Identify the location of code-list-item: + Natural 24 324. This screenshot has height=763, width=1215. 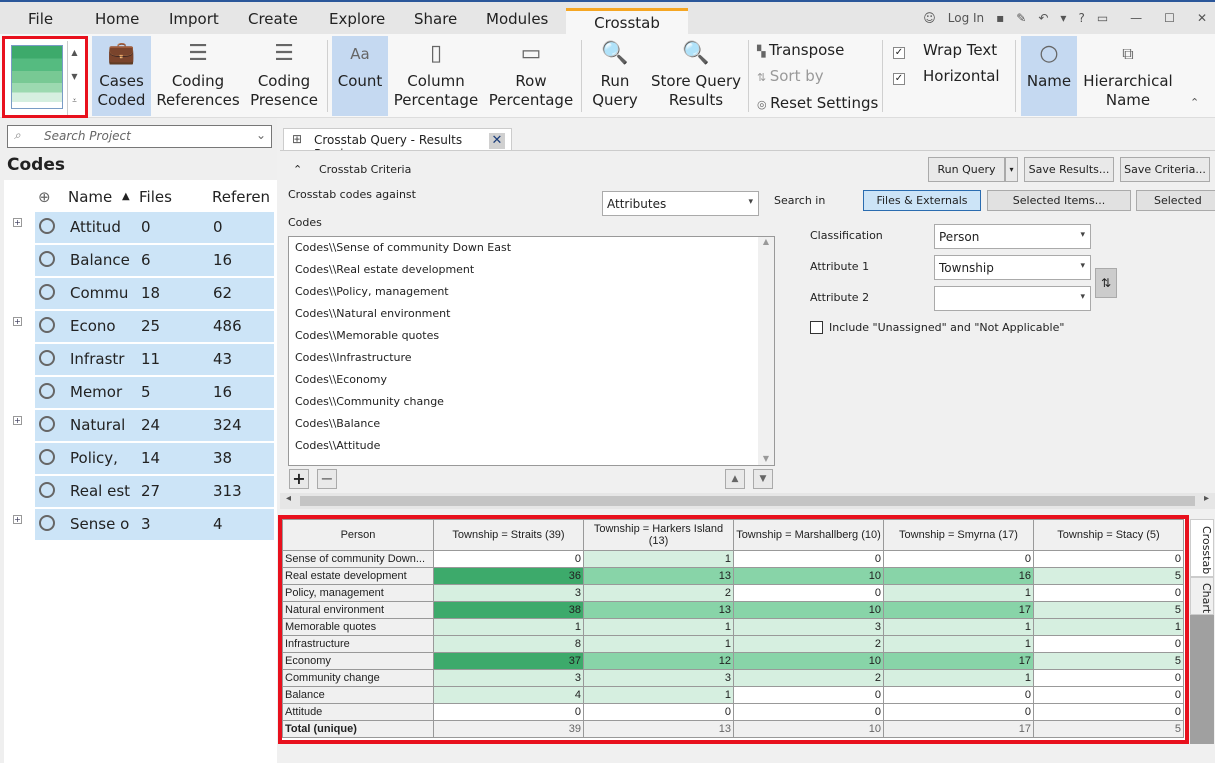
(143, 425).